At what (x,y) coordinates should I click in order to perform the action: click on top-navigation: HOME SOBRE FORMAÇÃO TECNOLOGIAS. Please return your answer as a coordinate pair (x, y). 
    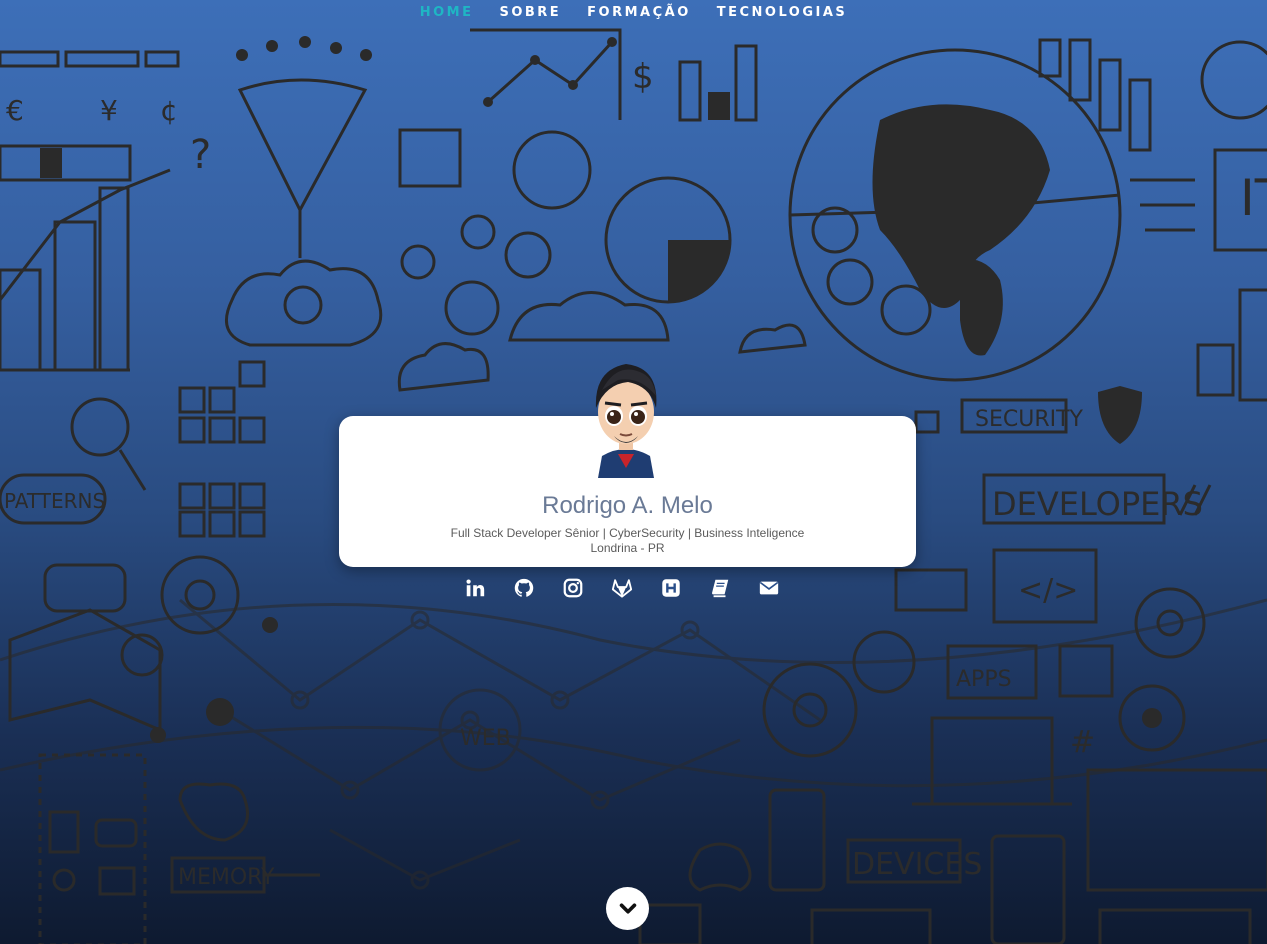
    Looking at the image, I should click on (633, 13).